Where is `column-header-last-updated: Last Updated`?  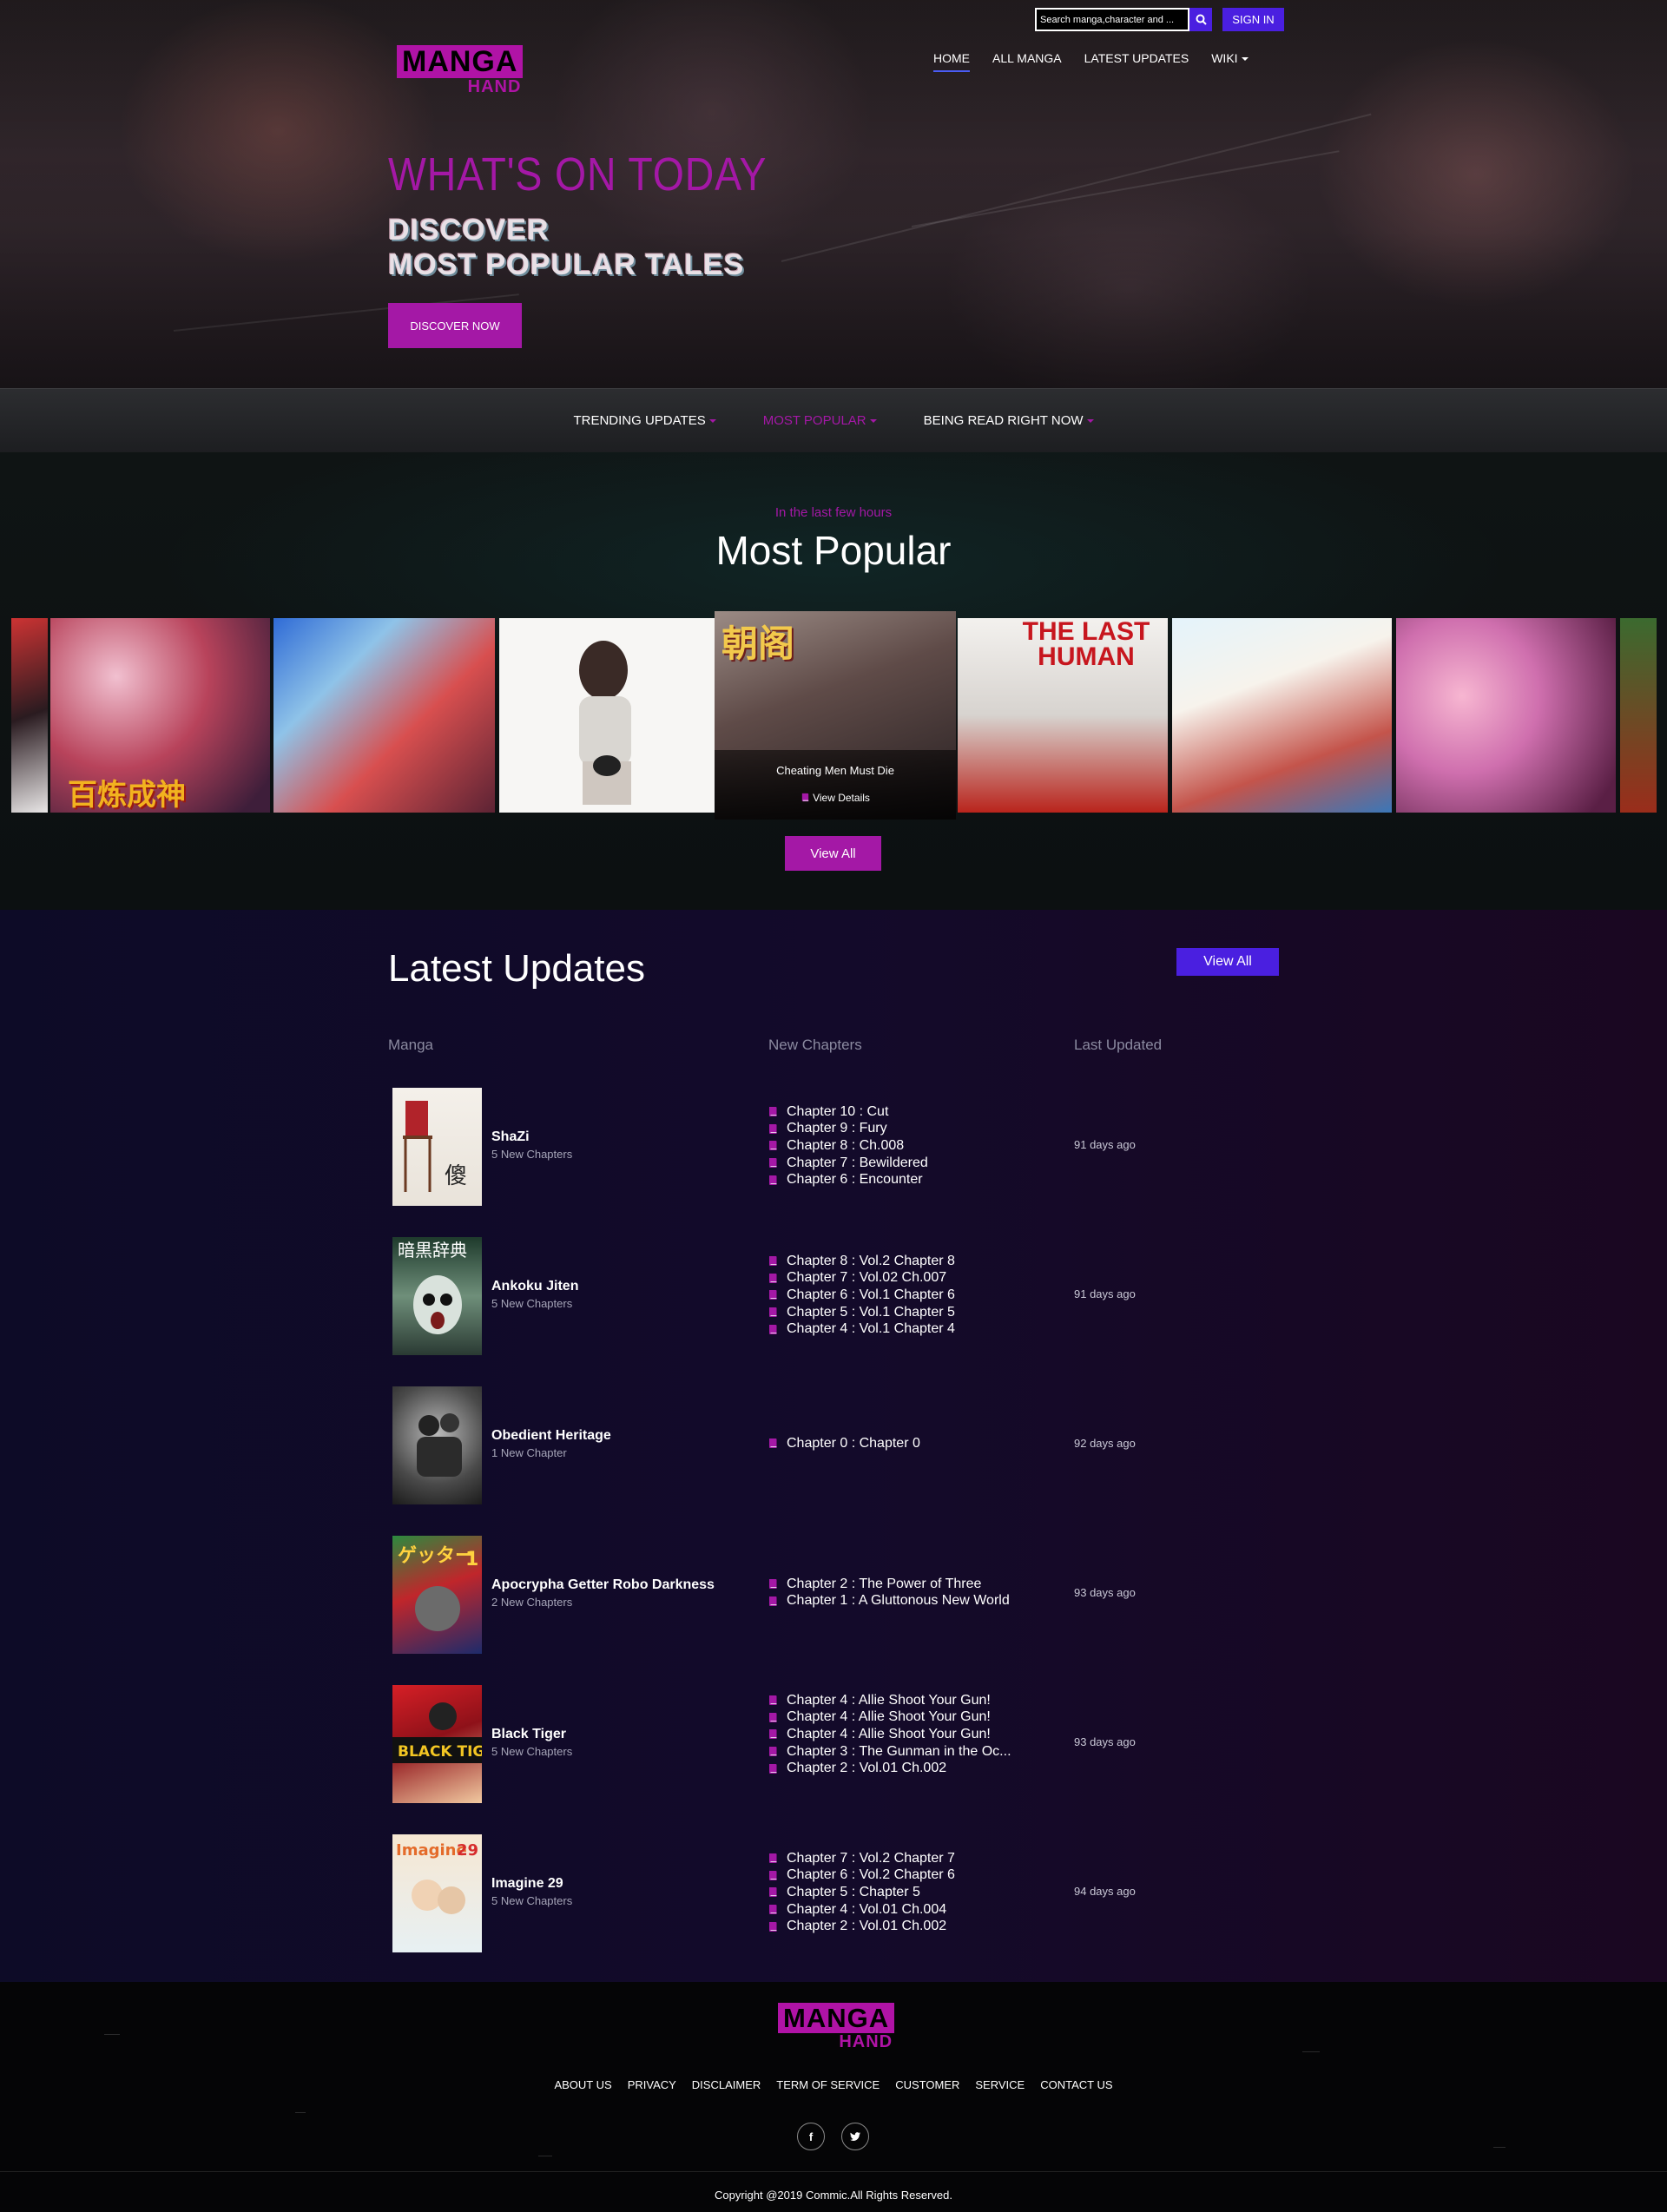 column-header-last-updated: Last Updated is located at coordinates (1118, 1045).